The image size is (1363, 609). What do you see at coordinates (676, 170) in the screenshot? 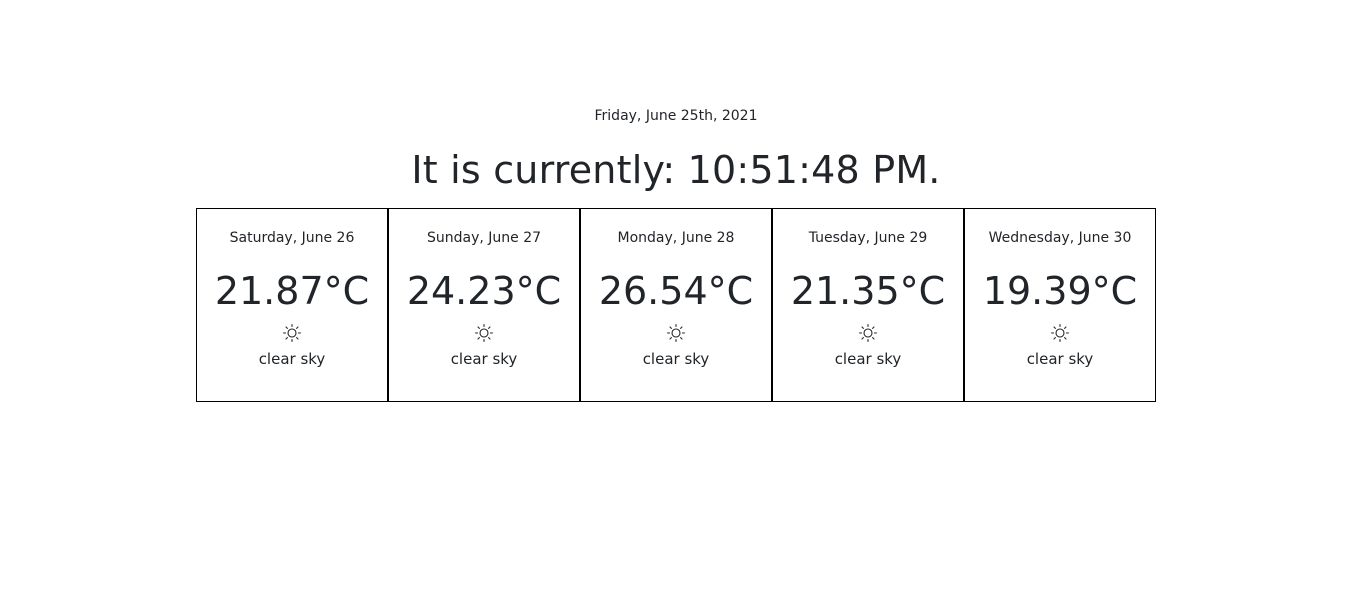
I see `current-time-heading: It is currently: 10:51:48 PM.` at bounding box center [676, 170].